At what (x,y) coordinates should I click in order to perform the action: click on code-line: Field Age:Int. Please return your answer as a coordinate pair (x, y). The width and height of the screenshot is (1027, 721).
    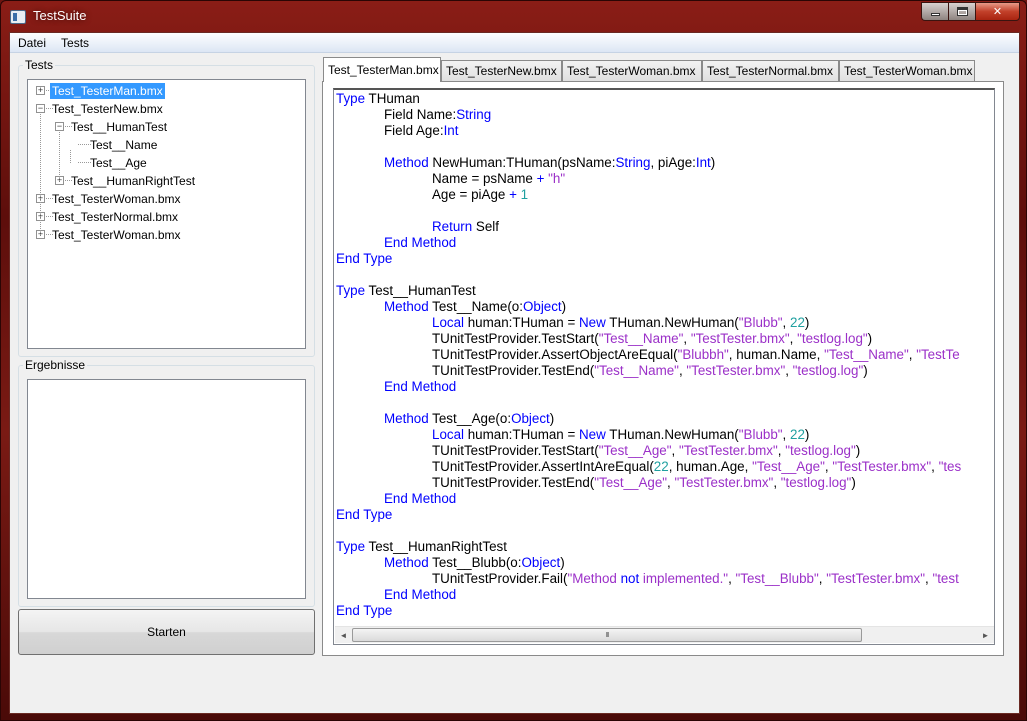
    Looking at the image, I should click on (421, 130).